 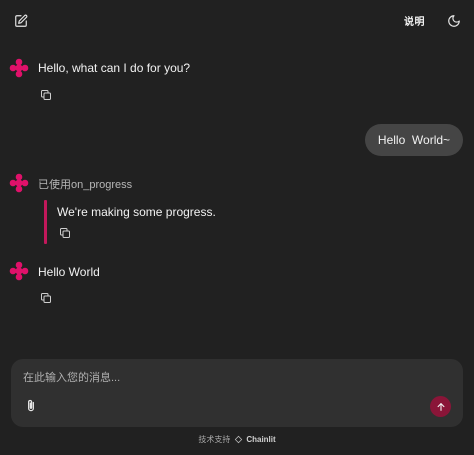 What do you see at coordinates (237, 393) in the screenshot?
I see `message-composer` at bounding box center [237, 393].